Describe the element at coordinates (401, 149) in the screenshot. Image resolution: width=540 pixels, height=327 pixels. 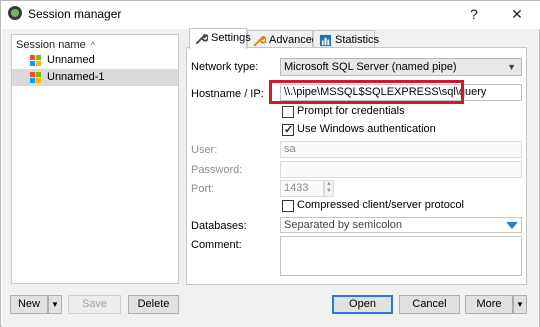
I see `user-input: sa` at that location.